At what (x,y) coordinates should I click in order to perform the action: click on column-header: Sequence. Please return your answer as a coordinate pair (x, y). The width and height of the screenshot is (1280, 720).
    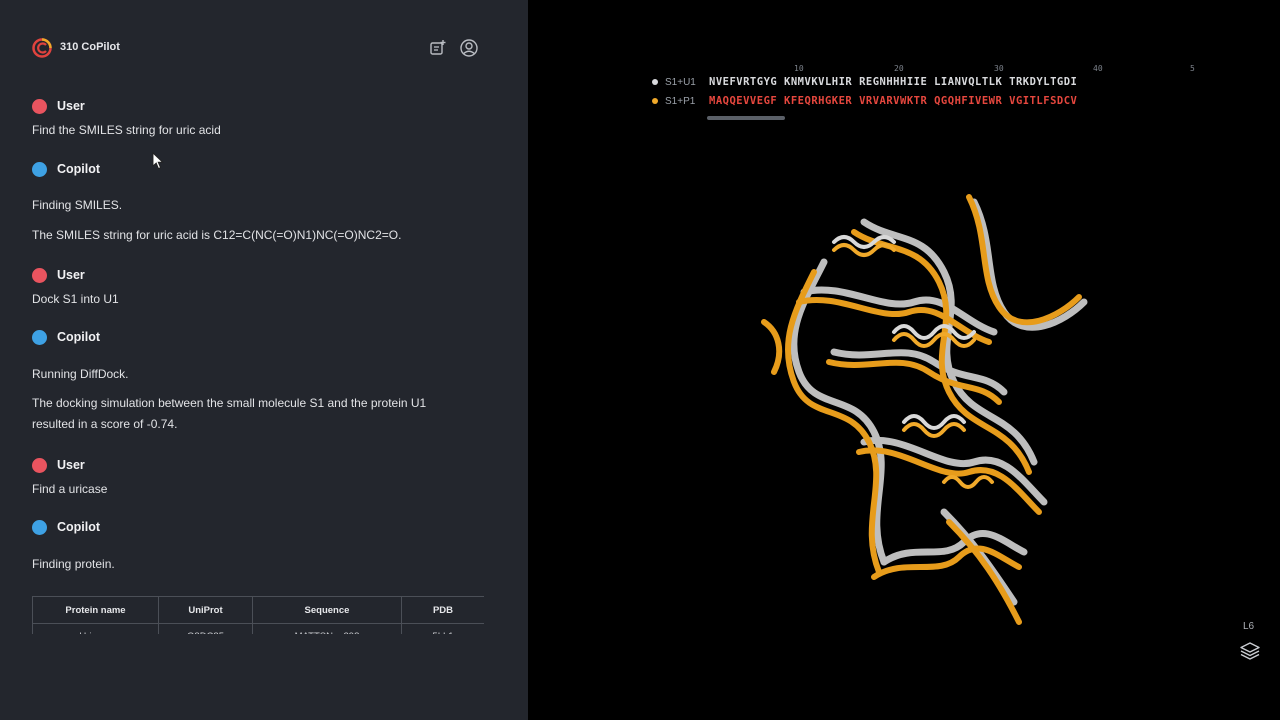
    Looking at the image, I should click on (327, 610).